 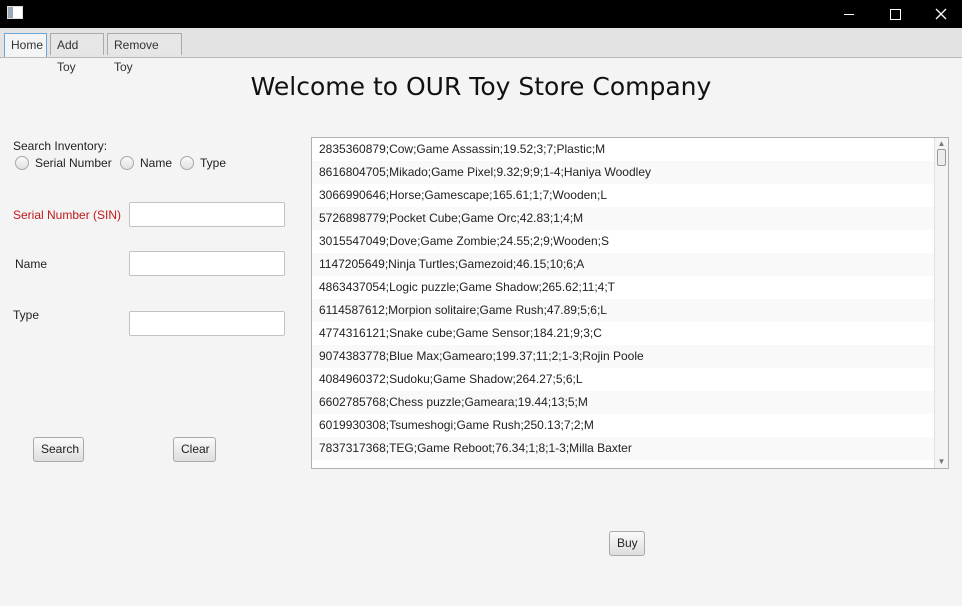 I want to click on radio-name: Name, so click(x=146, y=163).